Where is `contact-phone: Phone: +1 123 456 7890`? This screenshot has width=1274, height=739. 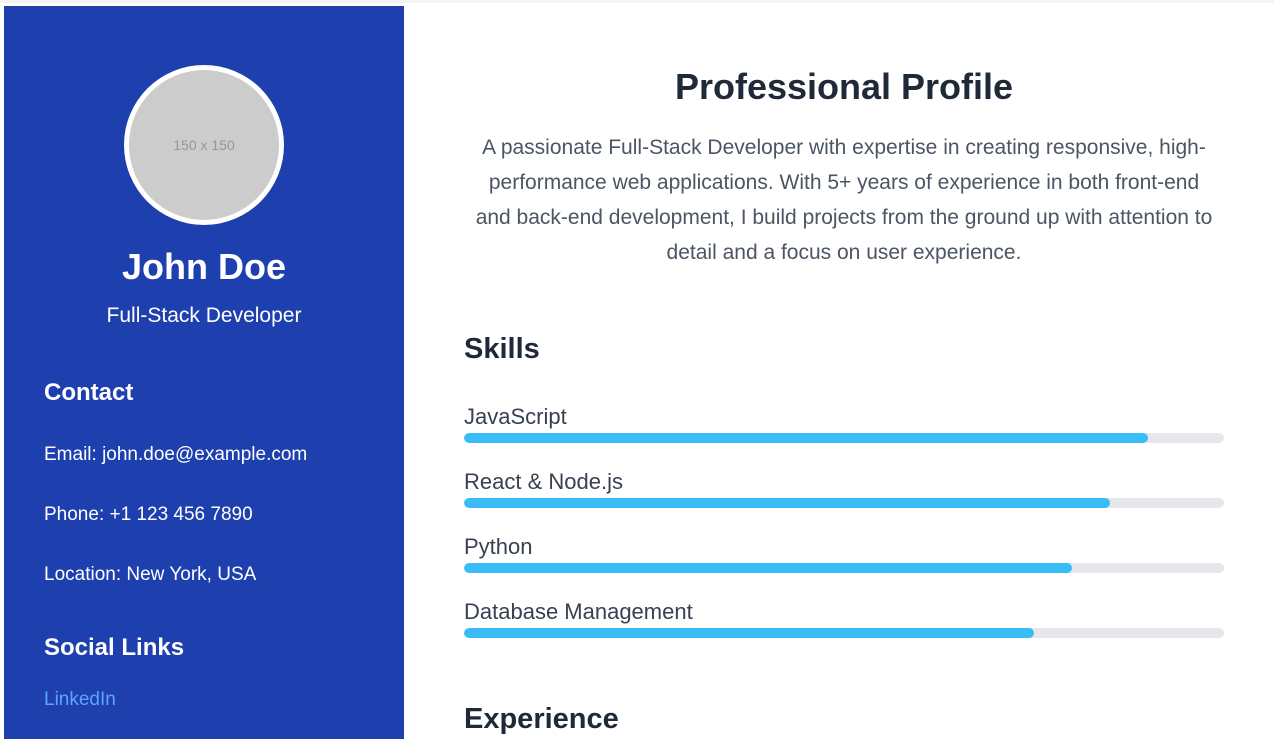 contact-phone: Phone: +1 123 456 7890 is located at coordinates (148, 514).